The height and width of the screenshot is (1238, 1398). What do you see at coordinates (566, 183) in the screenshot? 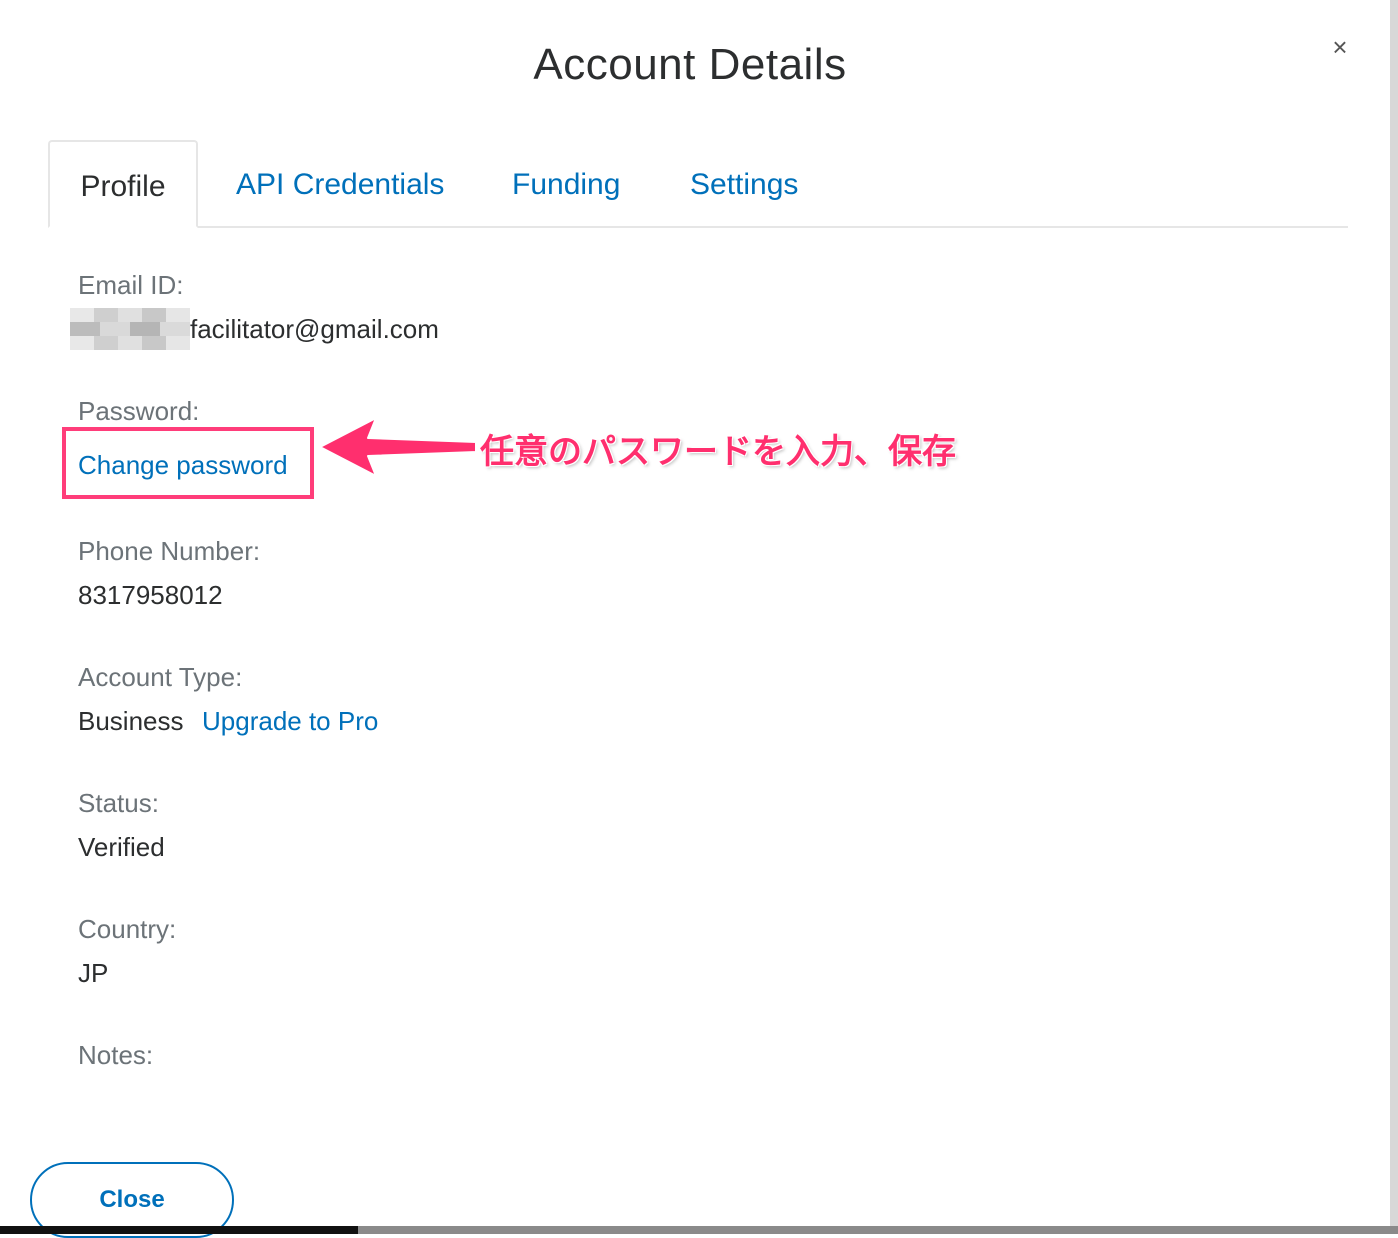
I see `tab-funding: Funding` at bounding box center [566, 183].